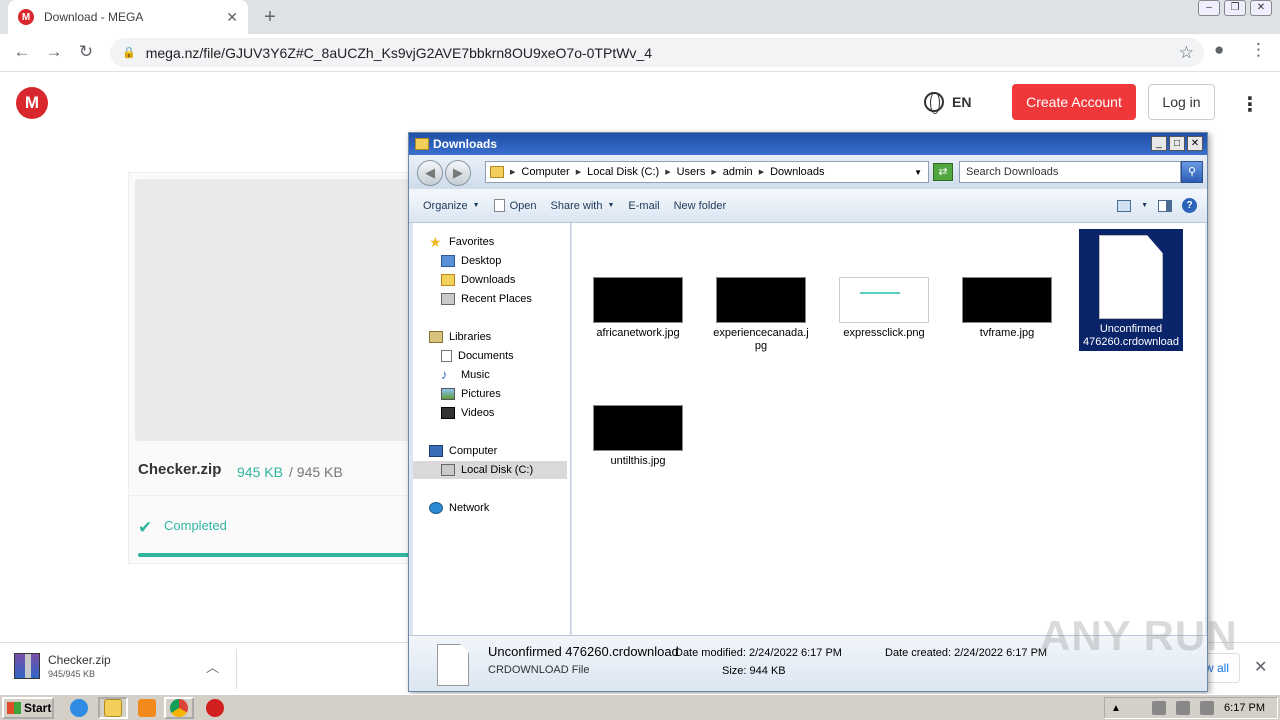 This screenshot has width=1280, height=720. Describe the element at coordinates (477, 356) in the screenshot. I see `nav-documents: Documents` at that location.